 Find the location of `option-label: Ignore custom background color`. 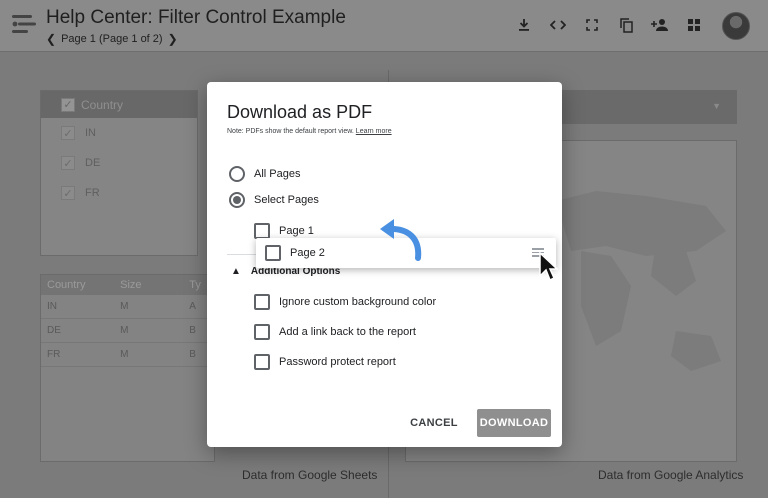

option-label: Ignore custom background color is located at coordinates (358, 302).